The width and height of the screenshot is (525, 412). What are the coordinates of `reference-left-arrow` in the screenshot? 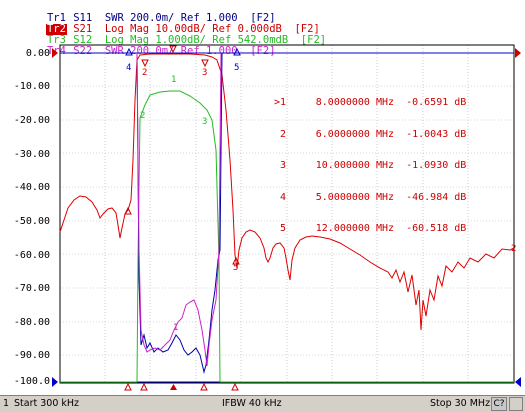 It's located at (55, 53).